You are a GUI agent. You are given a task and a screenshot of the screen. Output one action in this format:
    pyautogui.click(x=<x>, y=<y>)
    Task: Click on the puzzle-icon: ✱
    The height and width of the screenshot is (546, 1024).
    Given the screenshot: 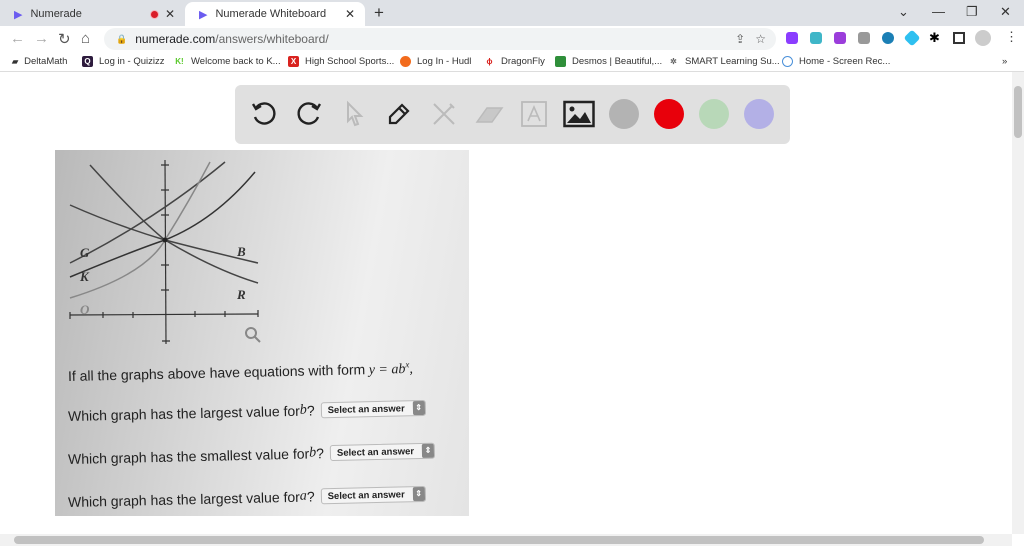 What is the action you would take?
    pyautogui.click(x=934, y=38)
    